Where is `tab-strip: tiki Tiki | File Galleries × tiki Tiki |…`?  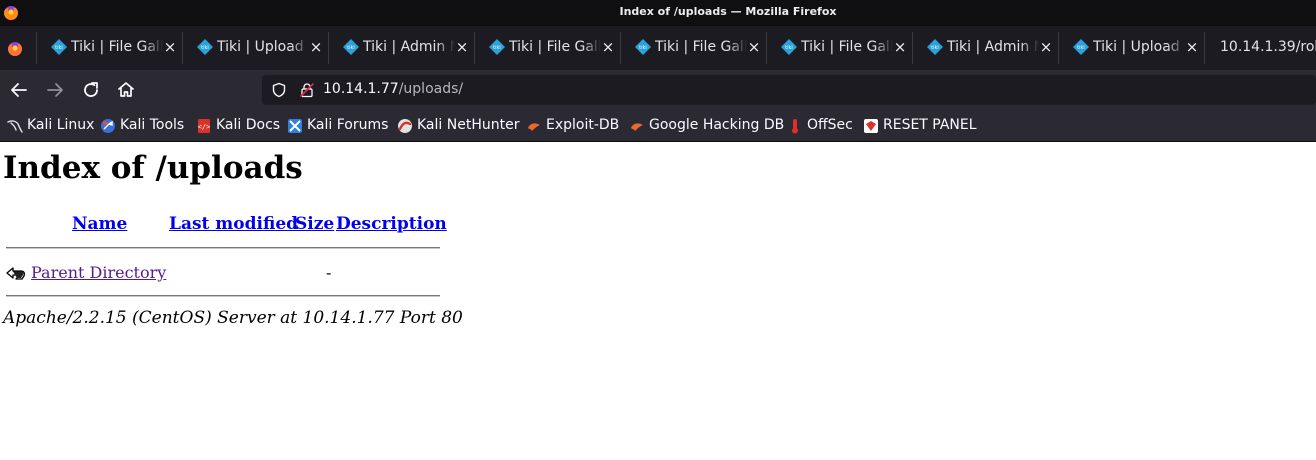
tab-strip: tiki Tiki | File Galleries × tiki Tiki |… is located at coordinates (658, 48).